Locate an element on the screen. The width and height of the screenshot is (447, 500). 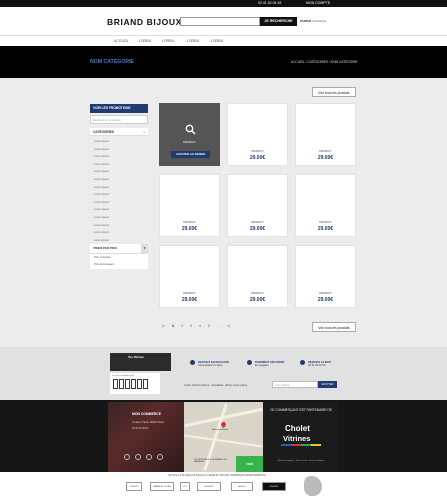
map-pin-icon is located at coordinates (223, 424).